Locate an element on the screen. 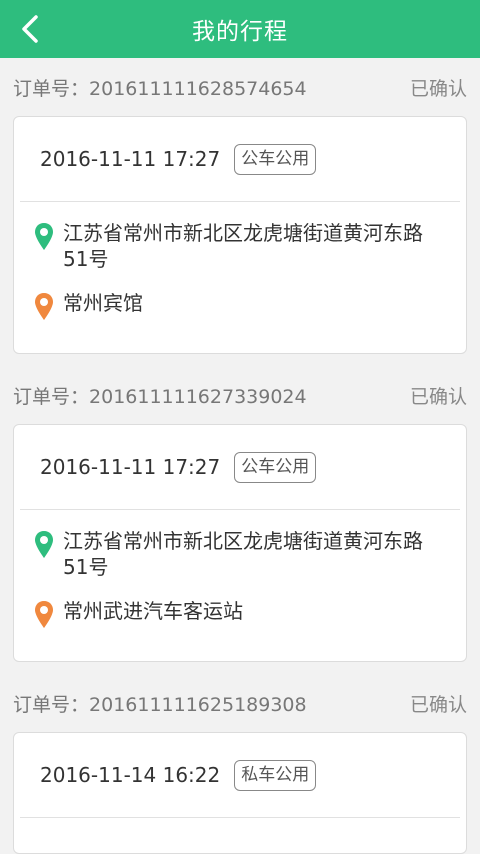 The image size is (480, 854). trip-card: 2016-11-14 16:22 私车公用 is located at coordinates (240, 793).